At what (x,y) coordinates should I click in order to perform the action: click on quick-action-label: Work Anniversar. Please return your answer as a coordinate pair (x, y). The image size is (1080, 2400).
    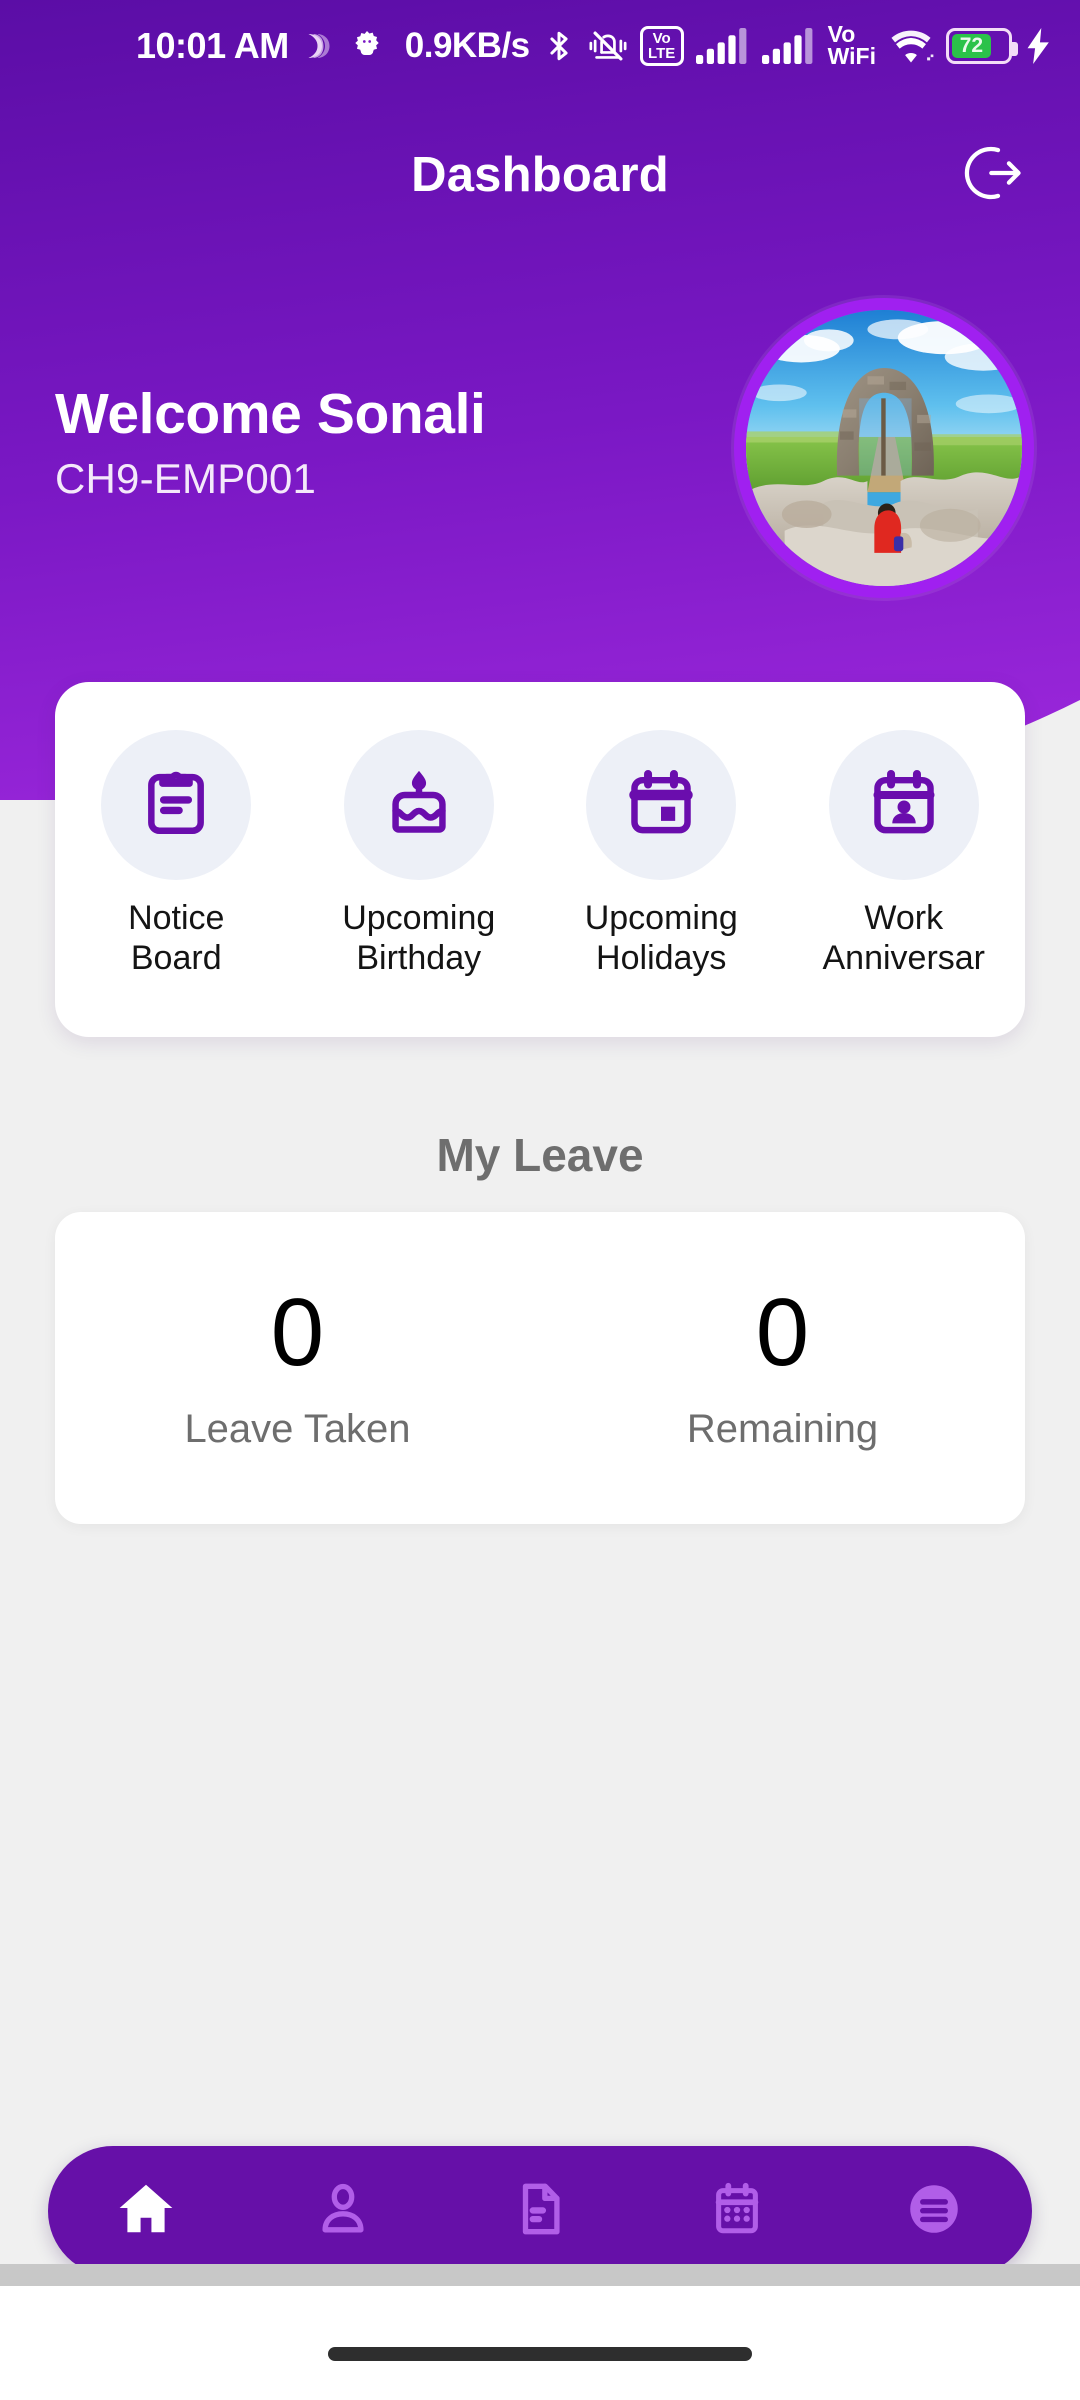
    Looking at the image, I should click on (903, 938).